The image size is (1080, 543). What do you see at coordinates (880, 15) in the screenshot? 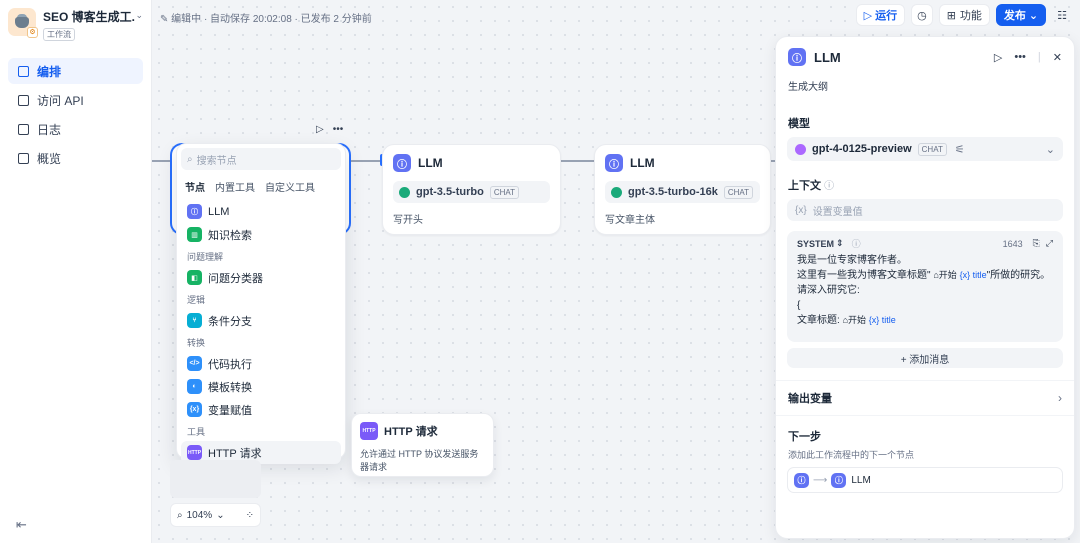
I see `run-button: ▷ 运行` at bounding box center [880, 15].